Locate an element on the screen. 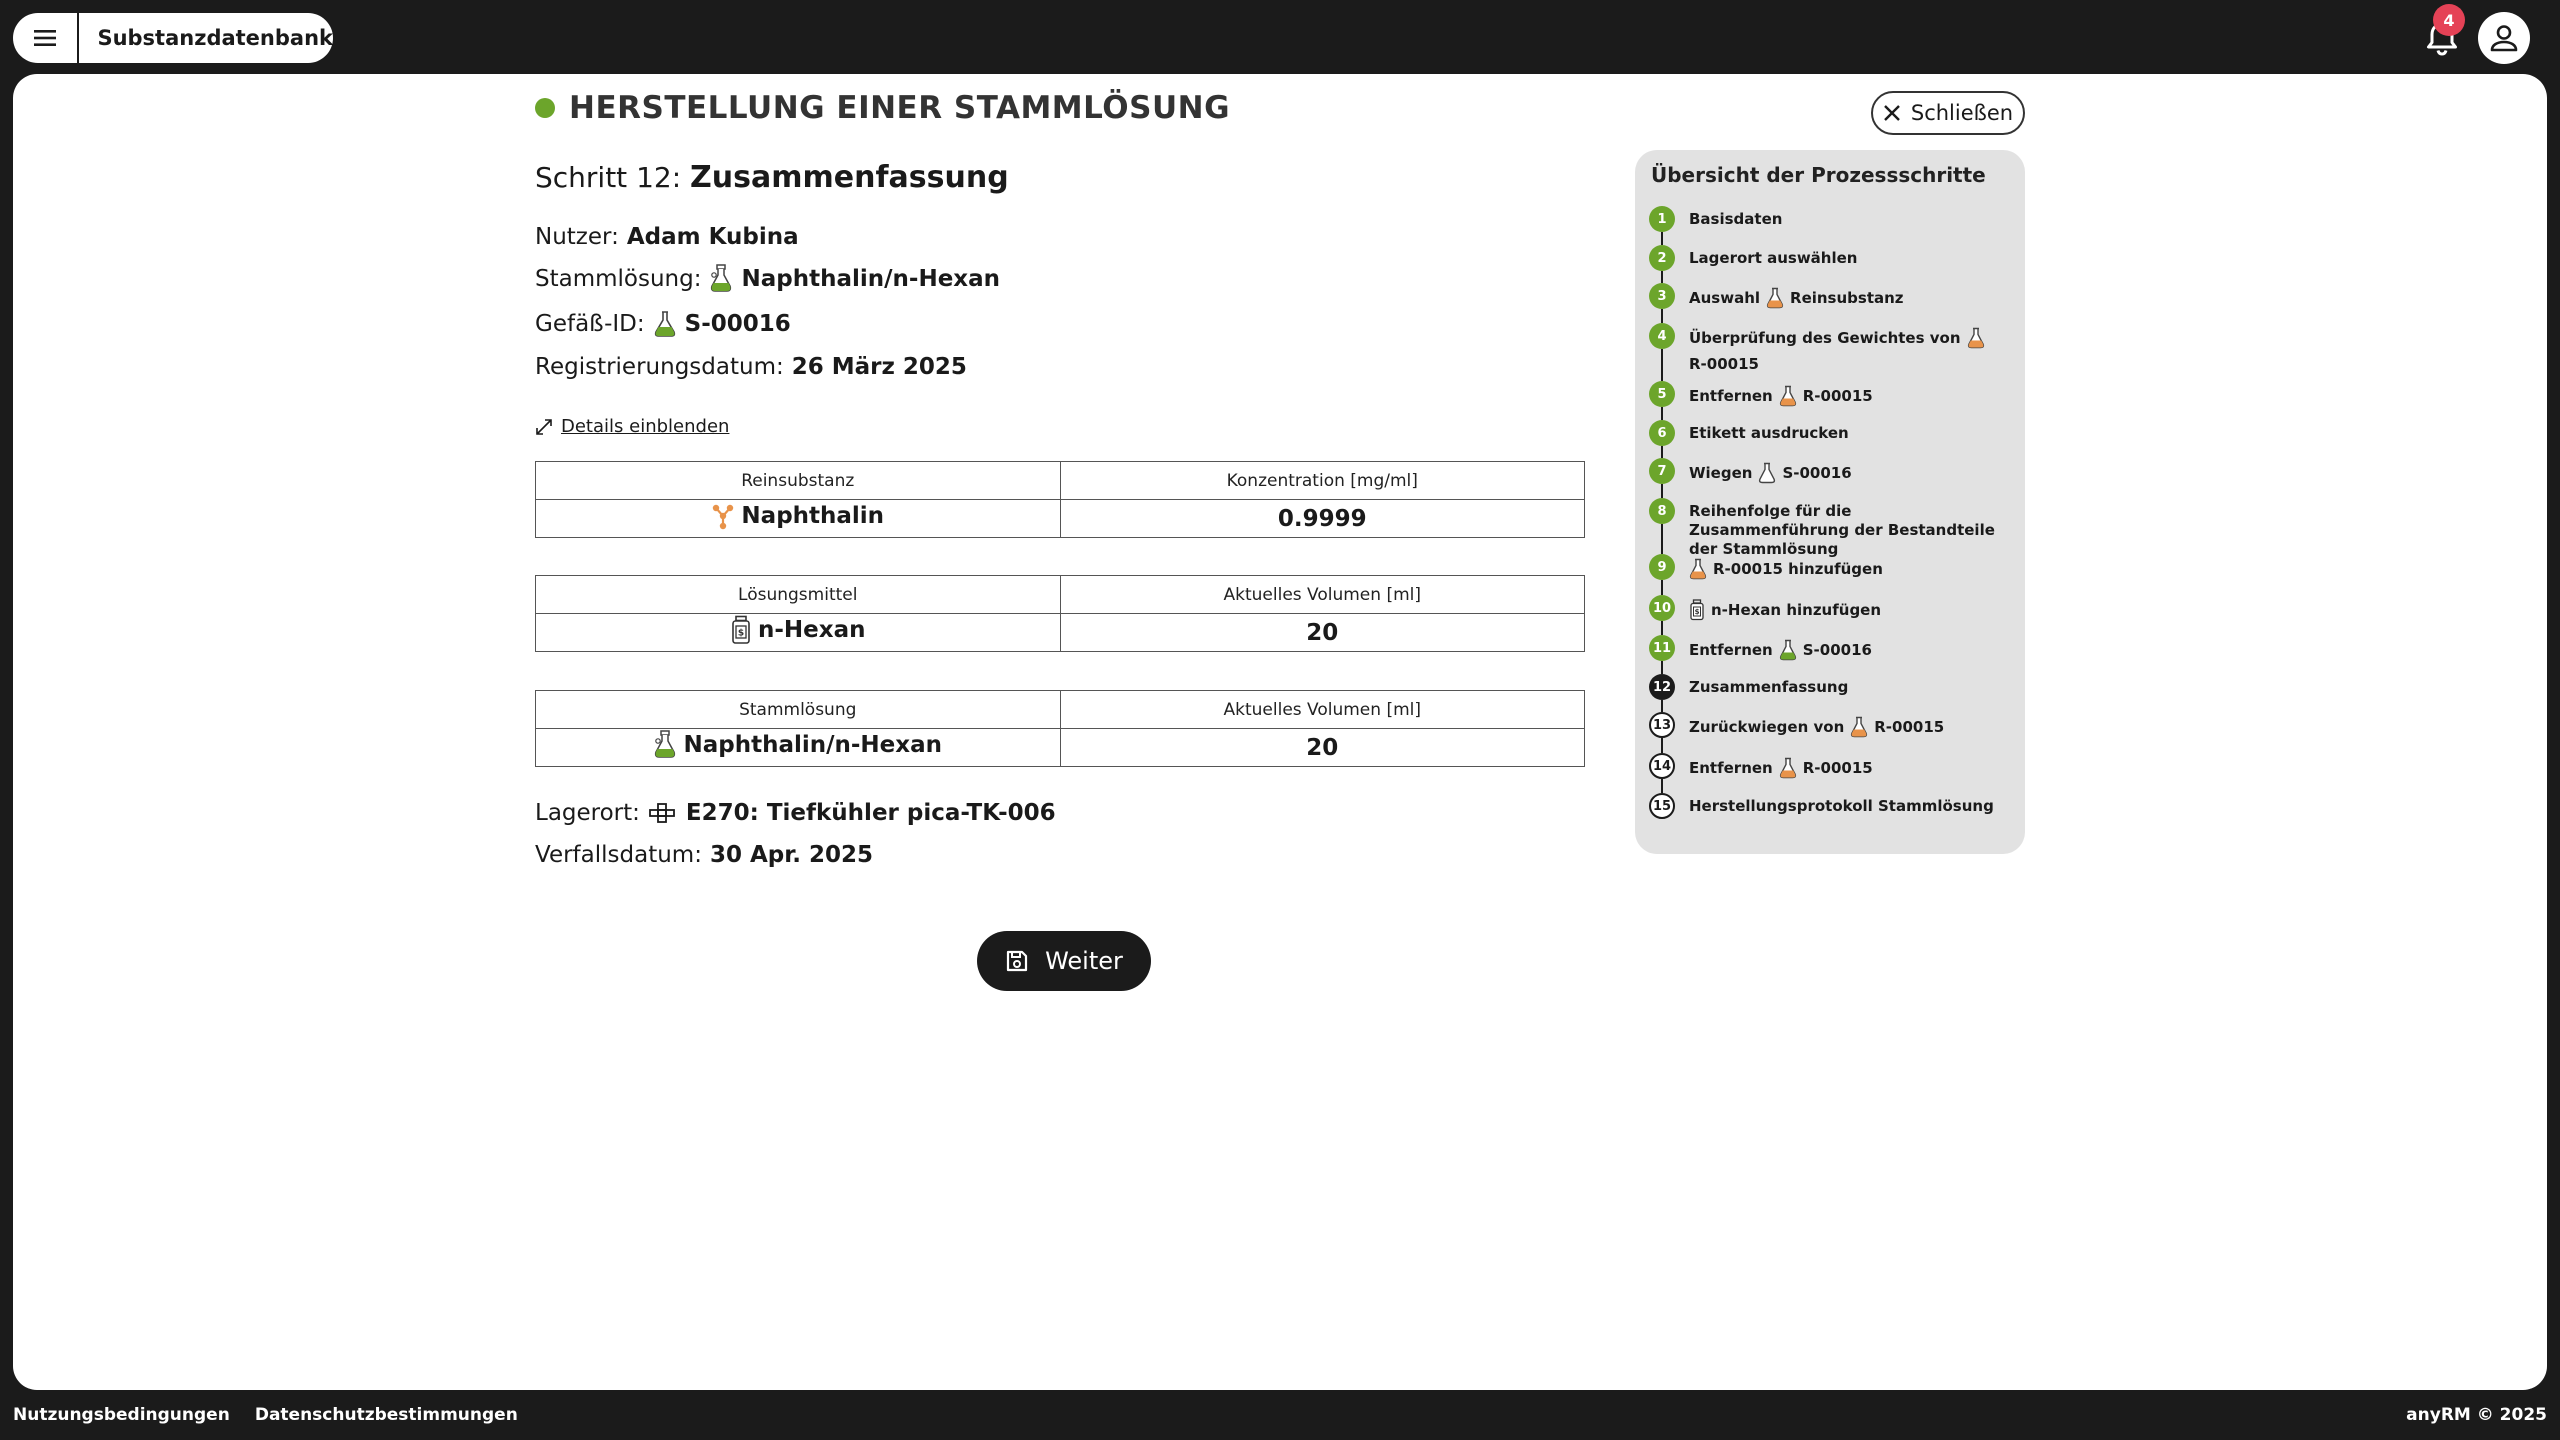 Image resolution: width=2560 pixels, height=1440 pixels. step-label: Etikett ausdrucken is located at coordinates (1769, 431).